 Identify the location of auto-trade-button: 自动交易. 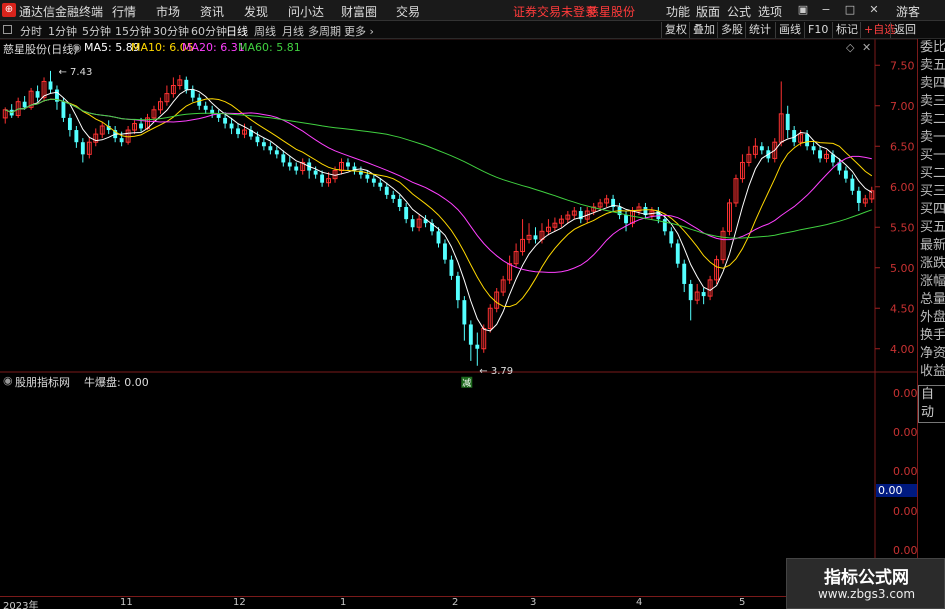
(931, 404).